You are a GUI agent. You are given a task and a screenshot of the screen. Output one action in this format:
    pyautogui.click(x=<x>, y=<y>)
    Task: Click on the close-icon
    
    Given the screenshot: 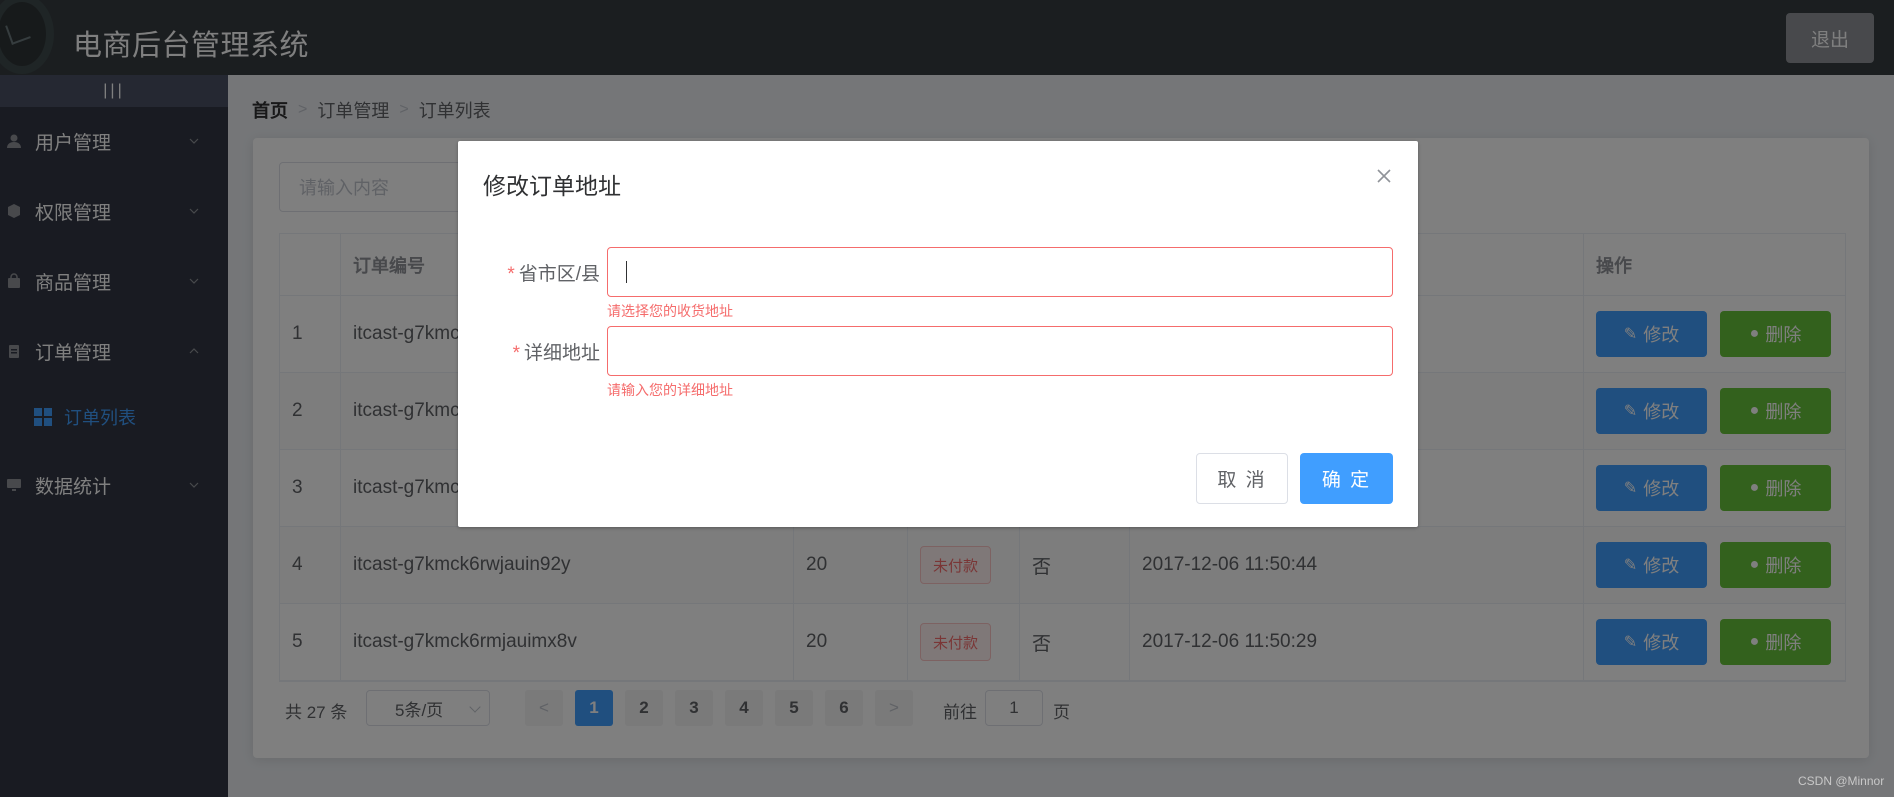 What is the action you would take?
    pyautogui.click(x=1384, y=176)
    